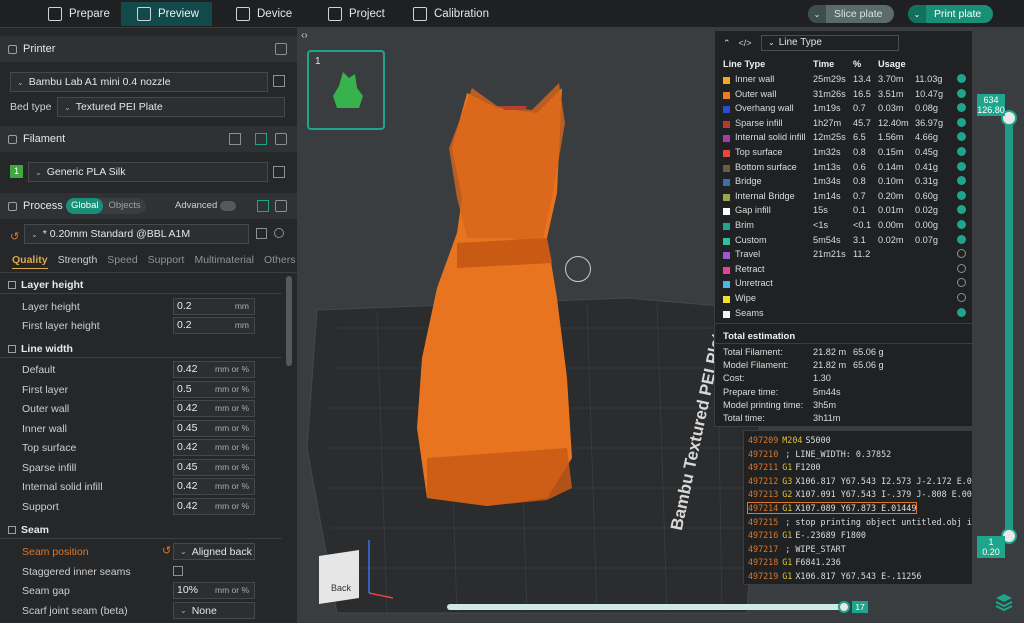 This screenshot has width=1024, height=623. I want to click on legend-row: Retract, so click(844, 270).